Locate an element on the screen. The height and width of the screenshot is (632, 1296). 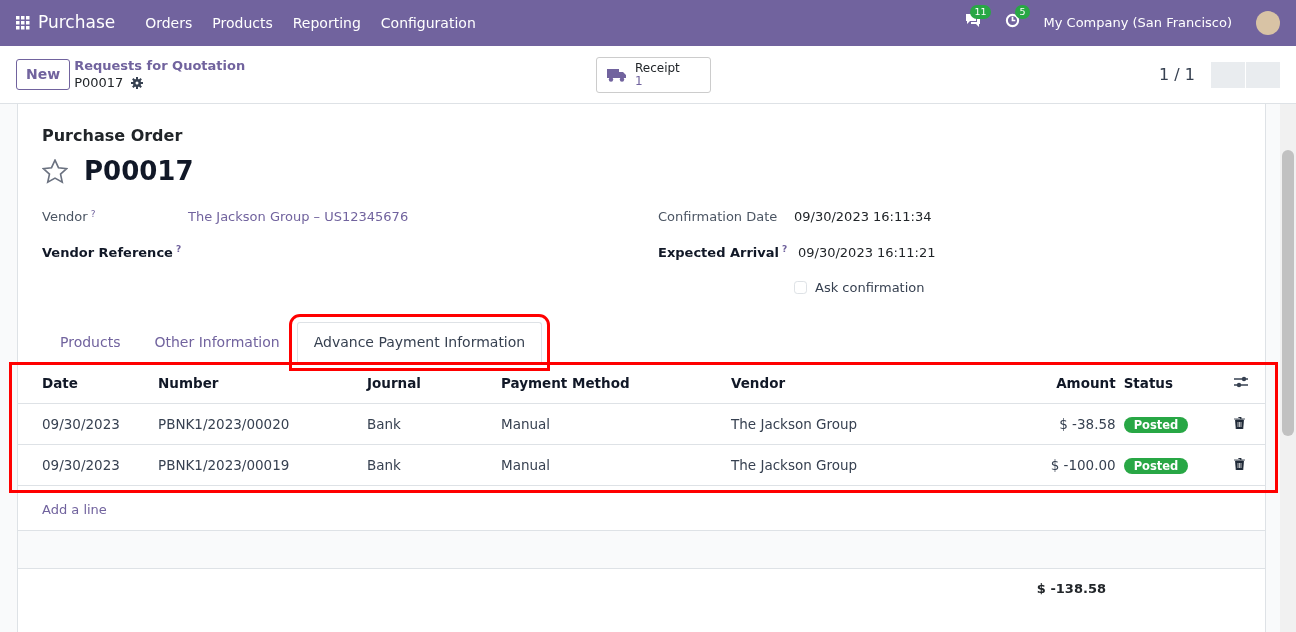
tab: Other Information is located at coordinates (217, 342).